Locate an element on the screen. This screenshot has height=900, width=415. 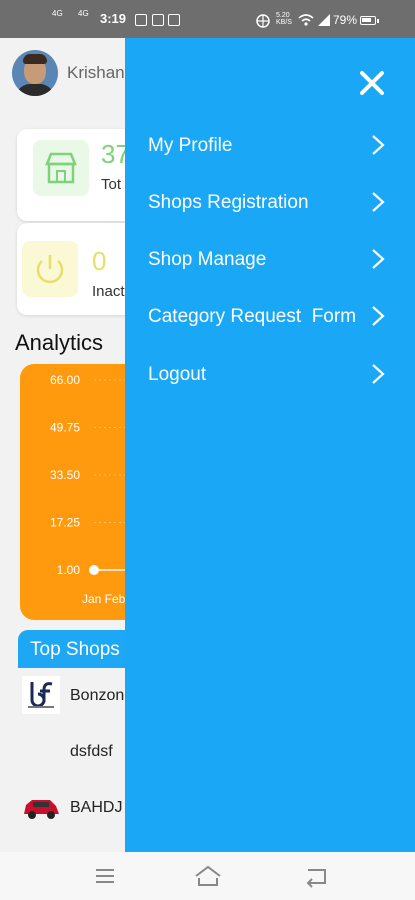
menu-item-shop-manage: Shop Manage is located at coordinates (270, 260).